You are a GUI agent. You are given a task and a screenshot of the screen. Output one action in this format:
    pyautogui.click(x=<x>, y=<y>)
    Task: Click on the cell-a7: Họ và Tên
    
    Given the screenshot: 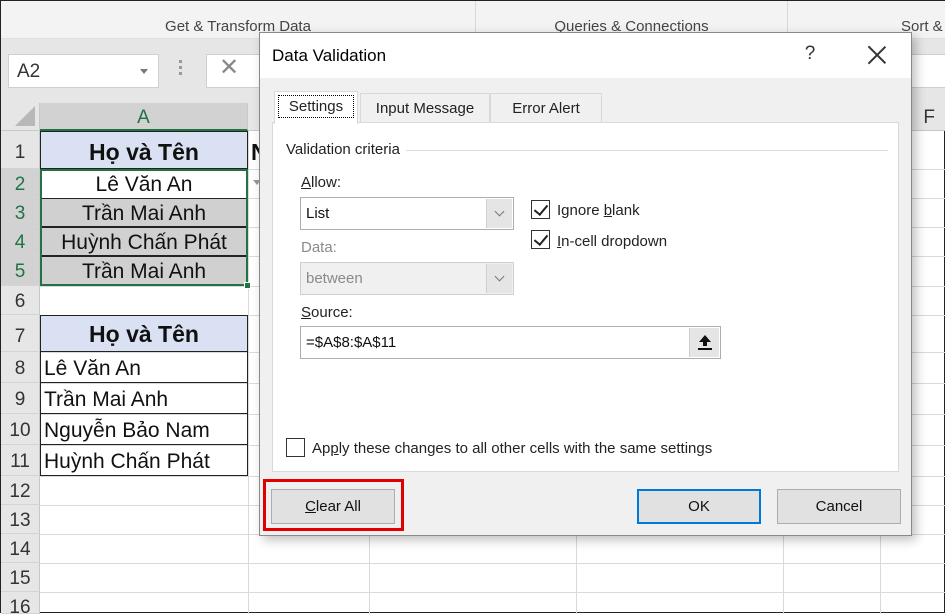 What is the action you would take?
    pyautogui.click(x=144, y=333)
    